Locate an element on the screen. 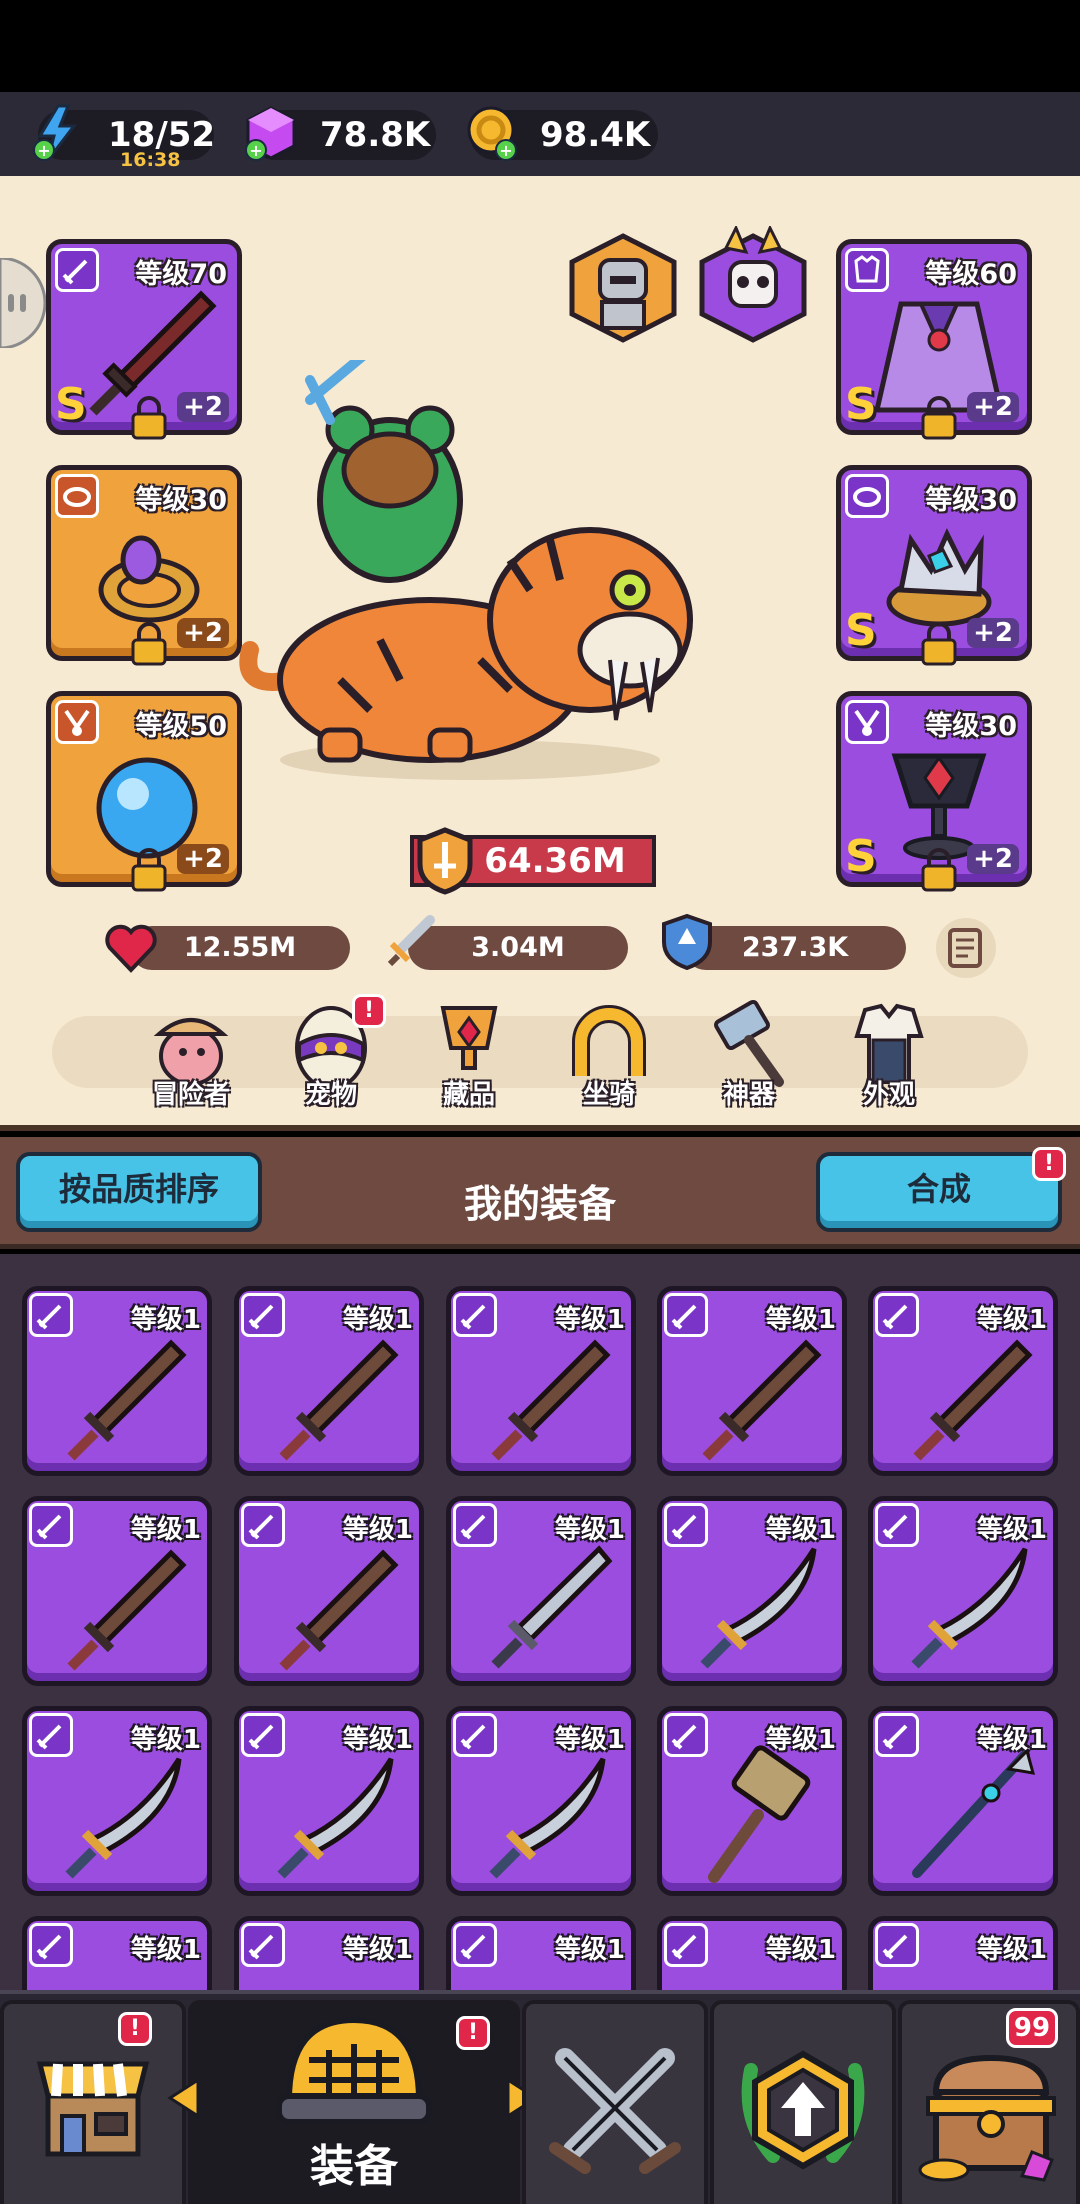 The width and height of the screenshot is (1080, 2204). chevron-left-icon is located at coordinates (184, 2098).